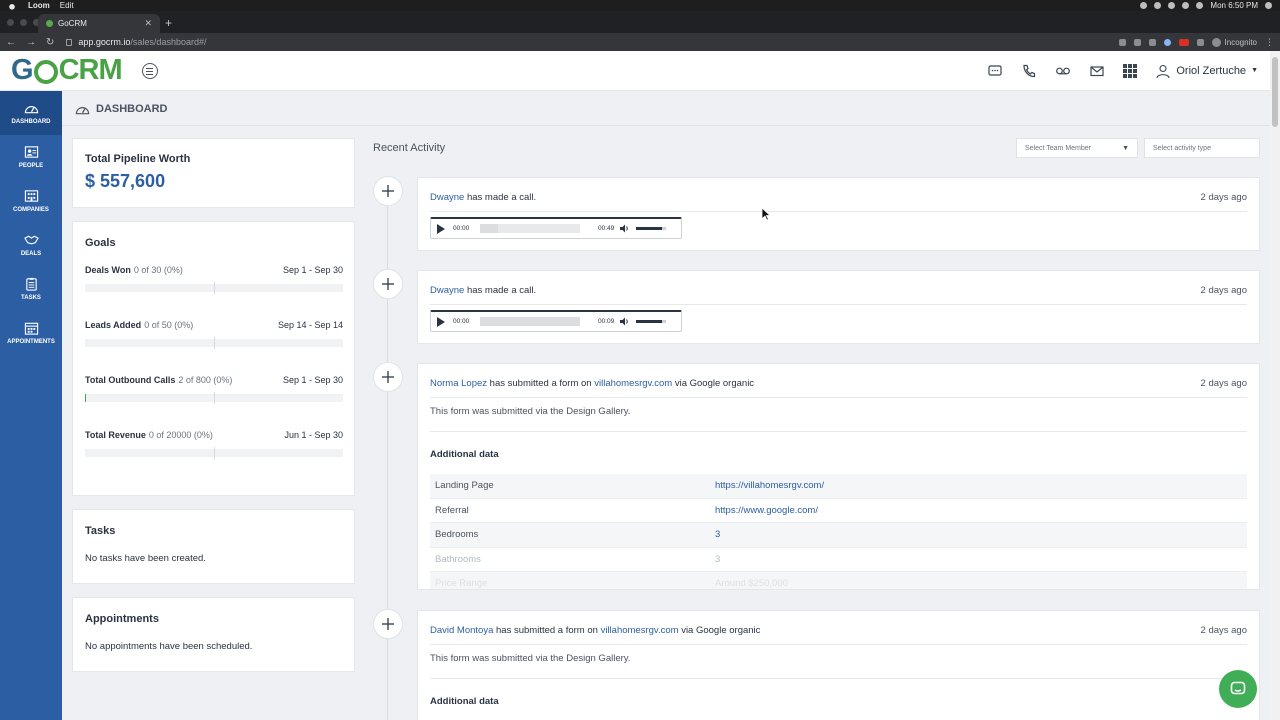 The image size is (1280, 720). Describe the element at coordinates (31, 201) in the screenshot. I see `sidebar-item-companies: COMPANIES` at that location.